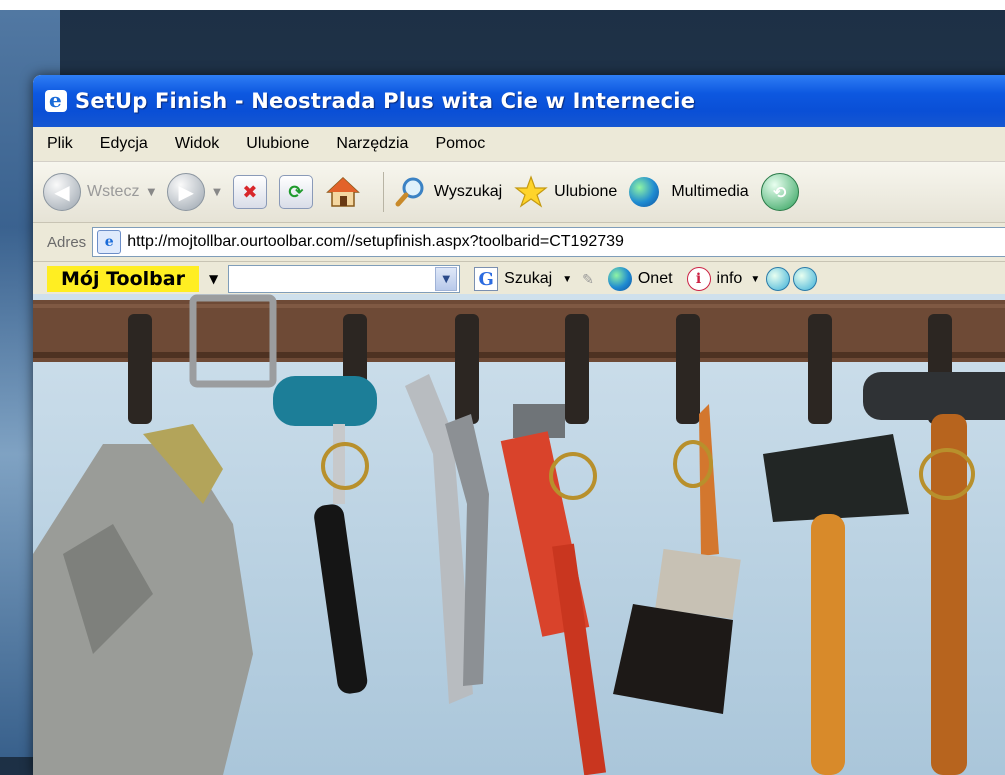 This screenshot has height=775, width=1005. Describe the element at coordinates (67, 242) in the screenshot. I see `address-label: Adres` at that location.